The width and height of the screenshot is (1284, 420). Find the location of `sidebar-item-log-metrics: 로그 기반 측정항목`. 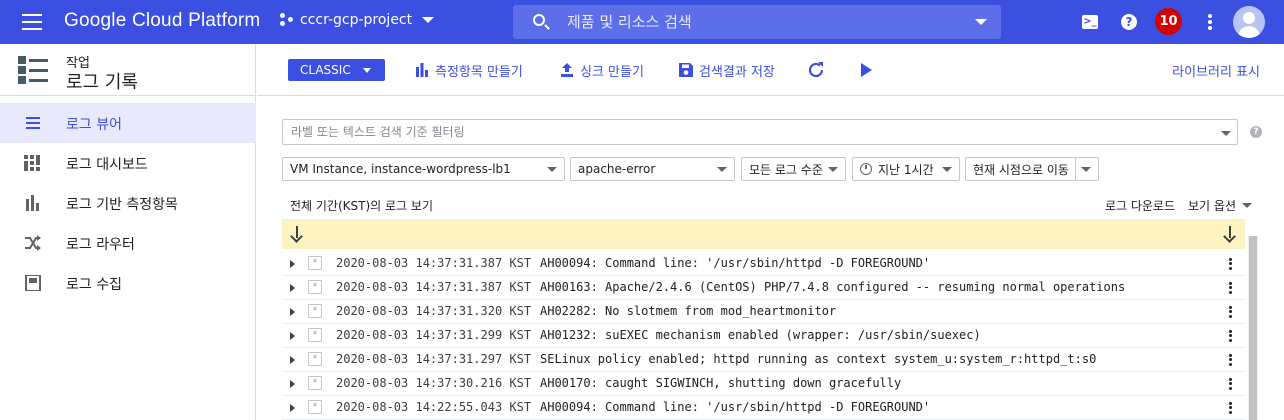

sidebar-item-log-metrics: 로그 기반 측정항목 is located at coordinates (128, 203).